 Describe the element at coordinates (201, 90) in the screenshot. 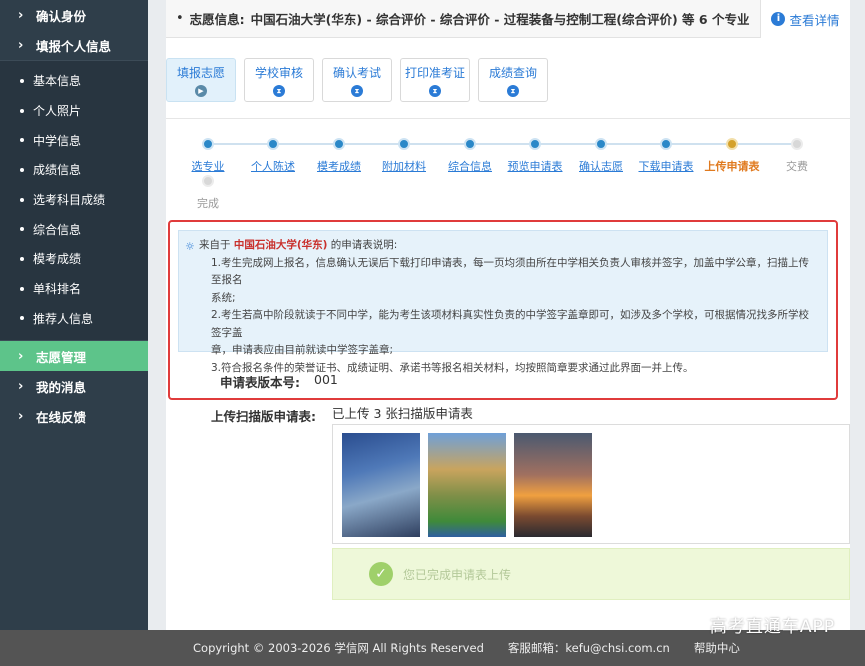

I see `play-icon: ▶` at that location.